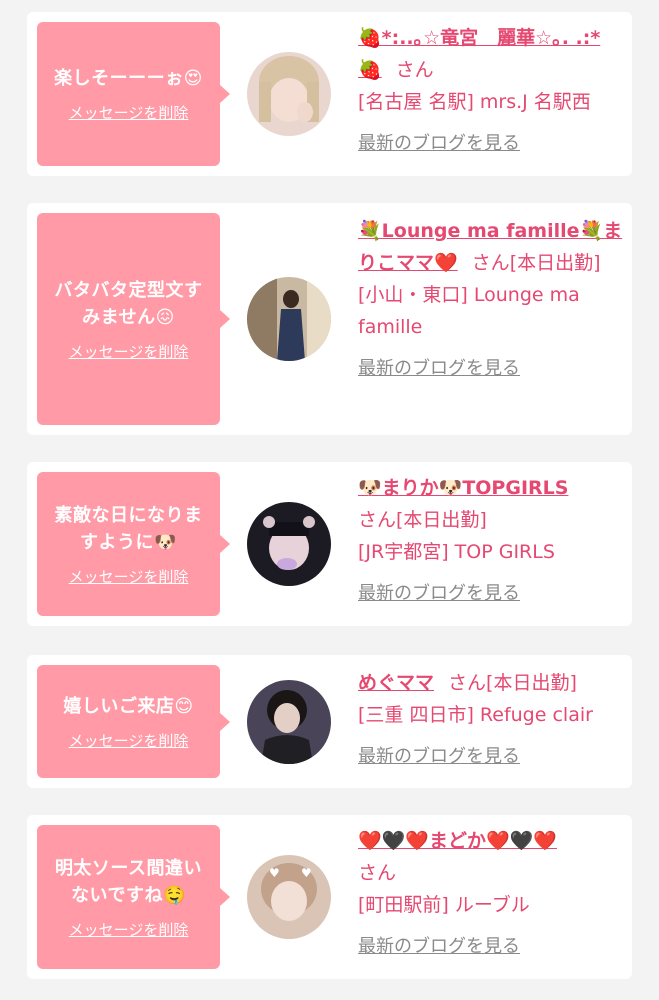 This screenshot has height=1000, width=659. What do you see at coordinates (128, 303) in the screenshot?
I see `message-text: バタバタ定型文すみません😖` at bounding box center [128, 303].